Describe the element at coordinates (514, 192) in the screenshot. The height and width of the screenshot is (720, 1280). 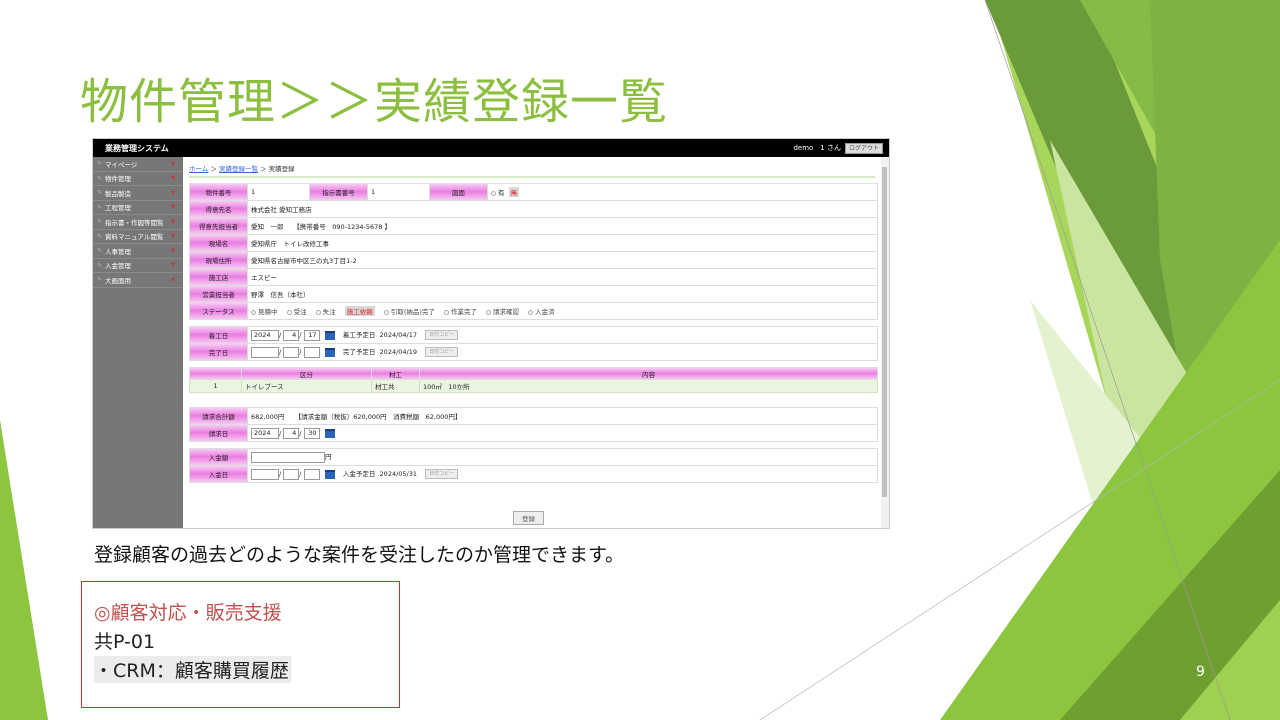
I see `zumen-no-option: 無` at that location.